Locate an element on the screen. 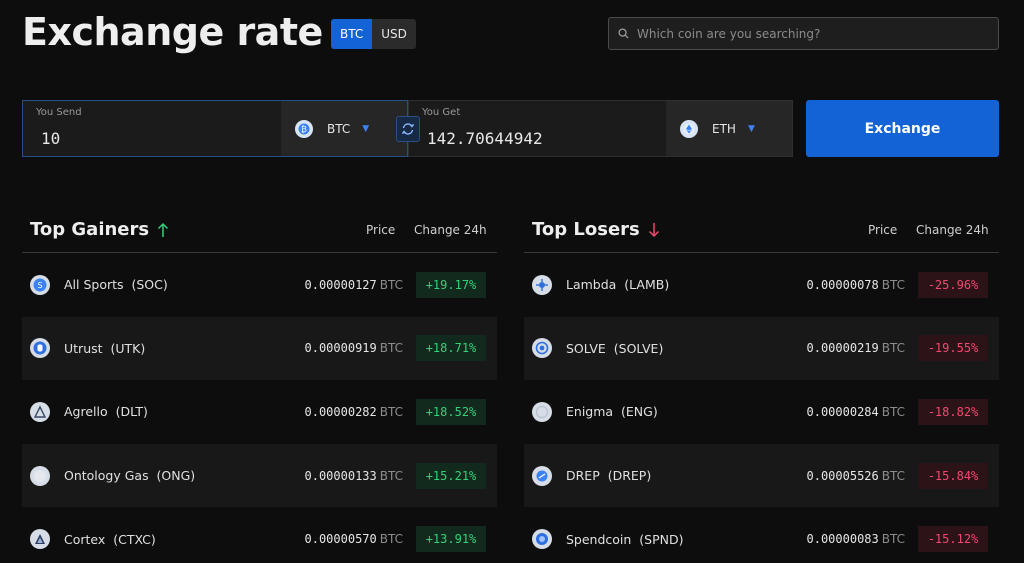  change-badge: +13.91% is located at coordinates (451, 539).